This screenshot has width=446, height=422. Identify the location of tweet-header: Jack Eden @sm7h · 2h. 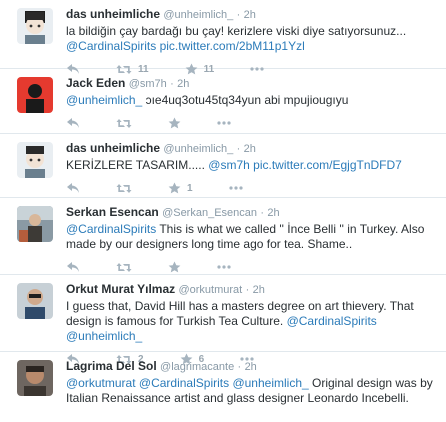
(252, 83).